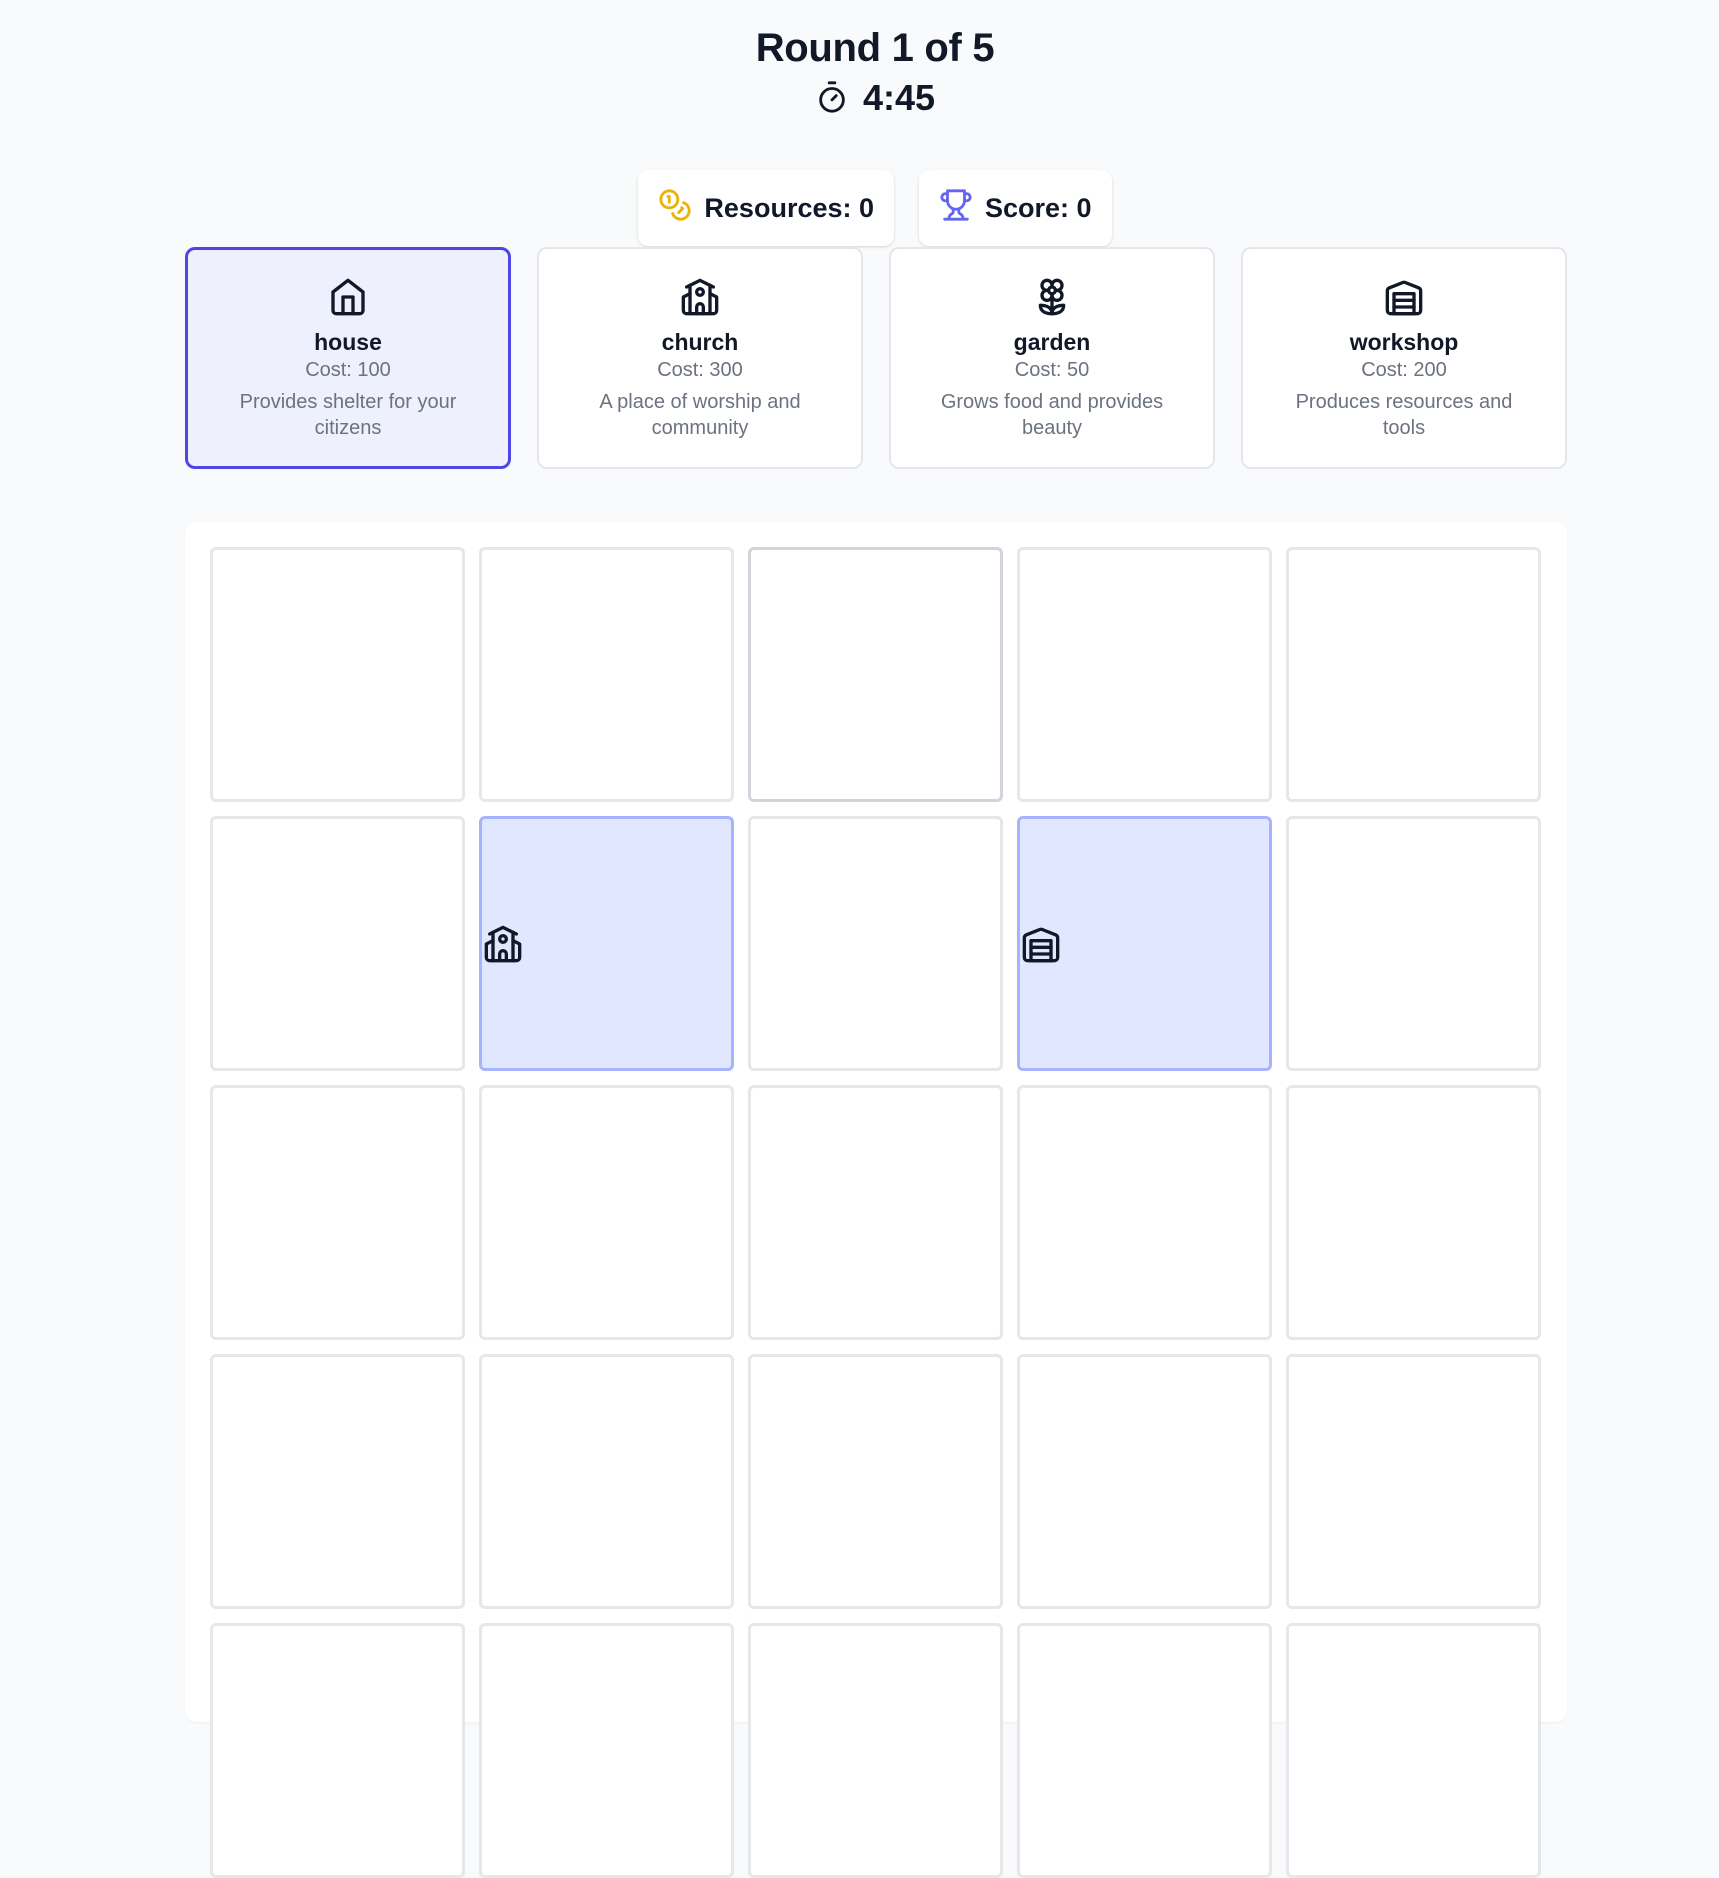  Describe the element at coordinates (789, 207) in the screenshot. I see `resources-label: Resources: 0` at that location.